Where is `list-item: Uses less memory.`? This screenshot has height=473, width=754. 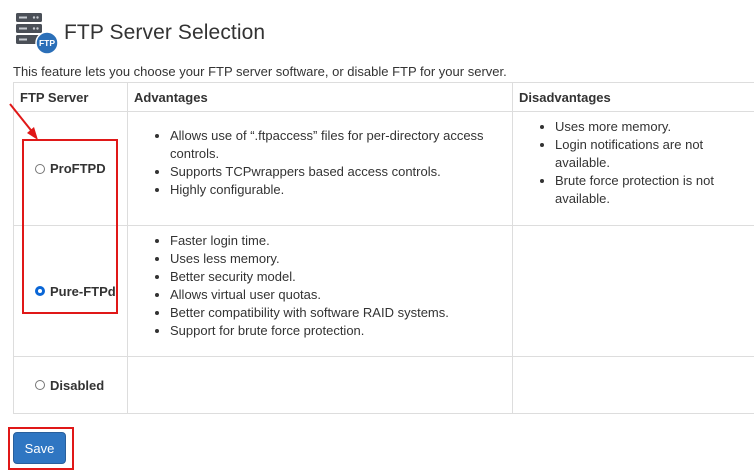 list-item: Uses less memory. is located at coordinates (341, 259).